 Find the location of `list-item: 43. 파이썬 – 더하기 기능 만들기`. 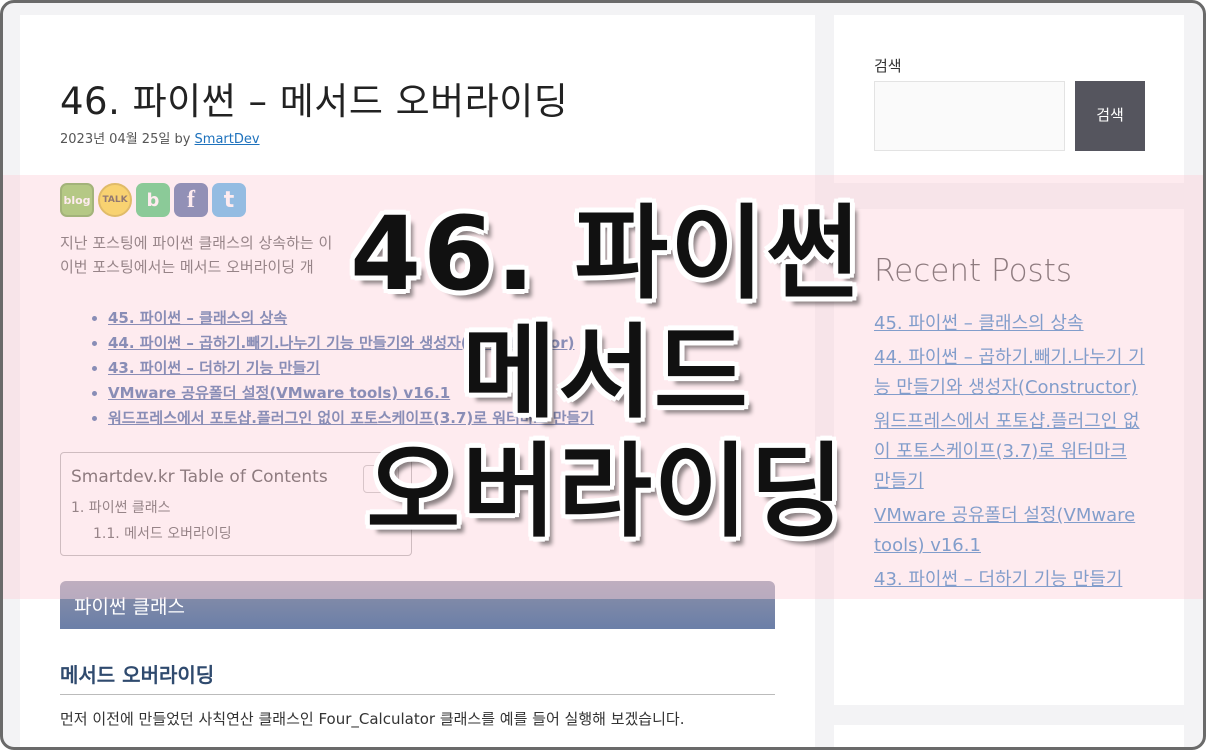

list-item: 43. 파이썬 – 더하기 기능 만들기 is located at coordinates (351, 368).